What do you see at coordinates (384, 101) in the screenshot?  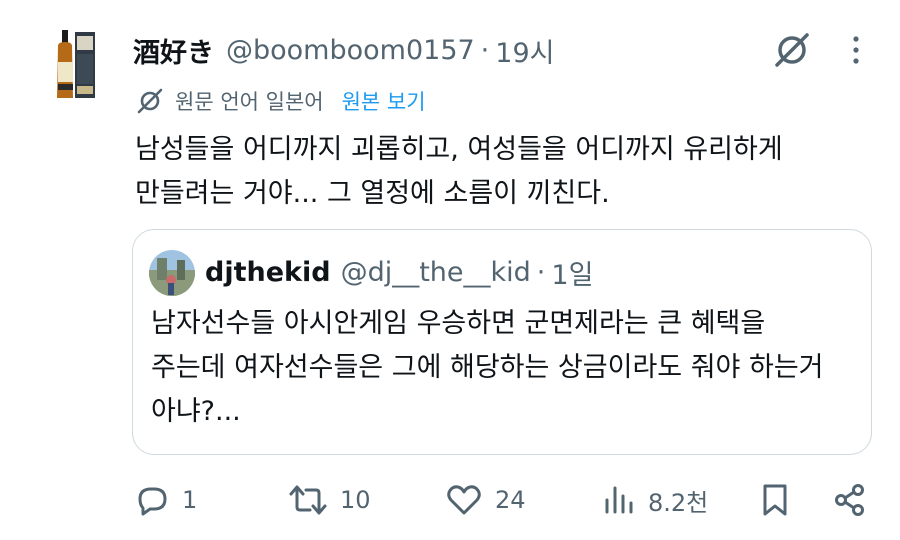 I see `show-original-link: 원본 보기` at bounding box center [384, 101].